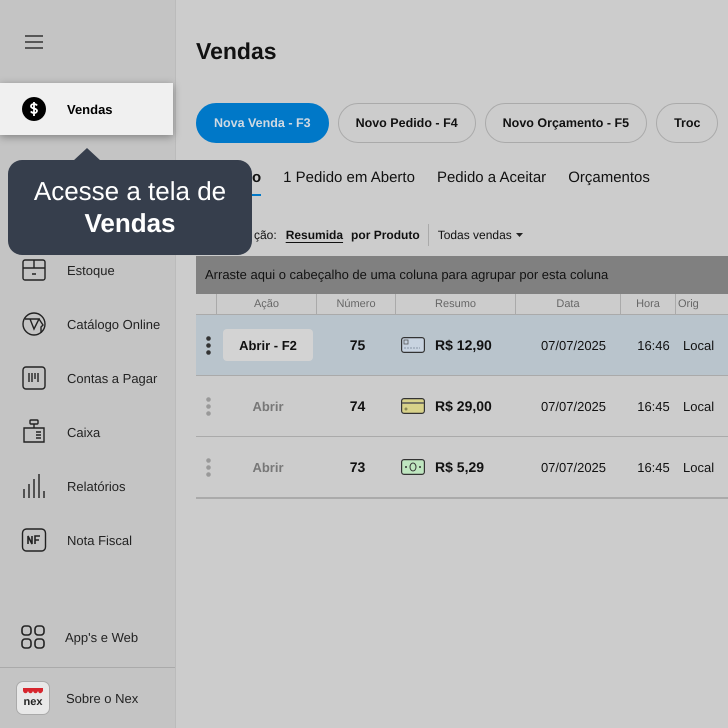  Describe the element at coordinates (87, 637) in the screenshot. I see `sidebar-item: App's e Web` at that location.